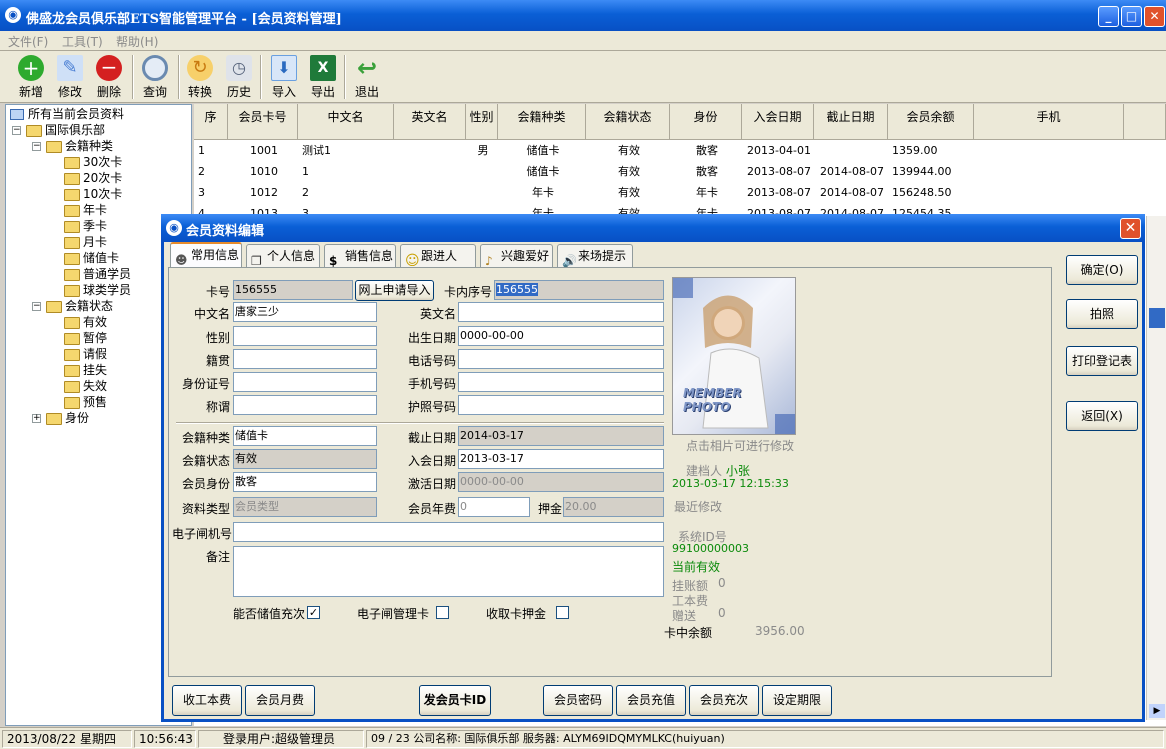 Image resolution: width=1166 pixels, height=749 pixels. What do you see at coordinates (706, 122) in the screenshot?
I see `col-identity-header: 身份` at bounding box center [706, 122].